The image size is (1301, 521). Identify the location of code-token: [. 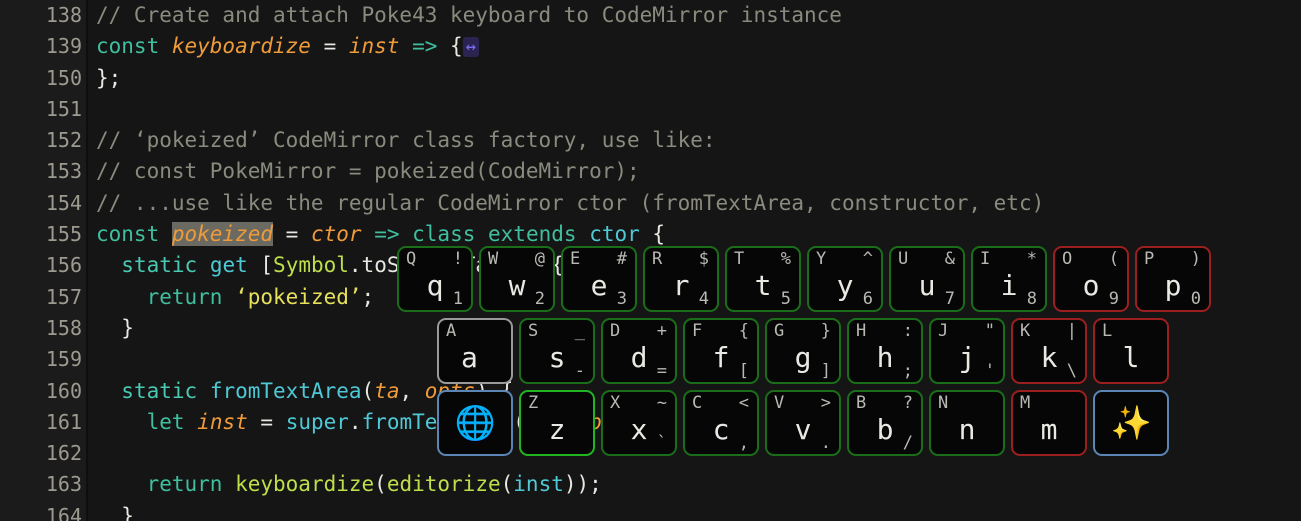
(260, 265).